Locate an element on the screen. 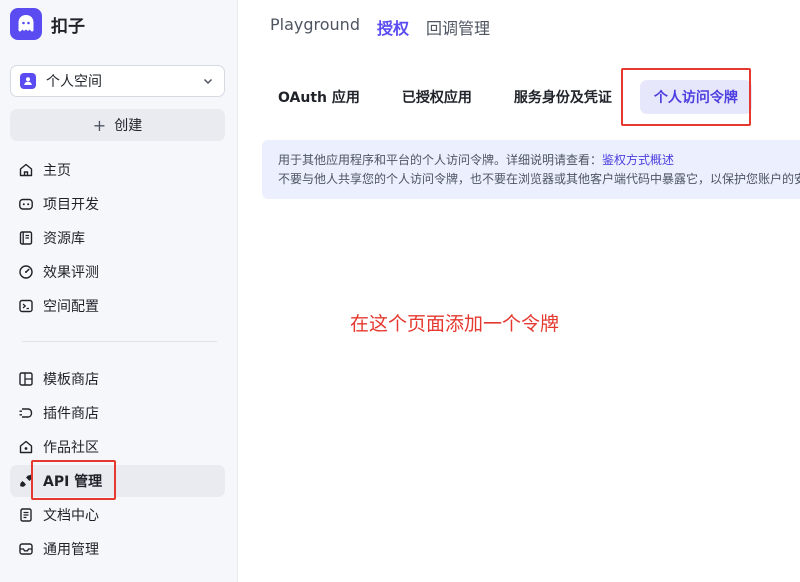 This screenshot has width=800, height=582. sidebar-item-space-config: 空间配置 is located at coordinates (117, 306).